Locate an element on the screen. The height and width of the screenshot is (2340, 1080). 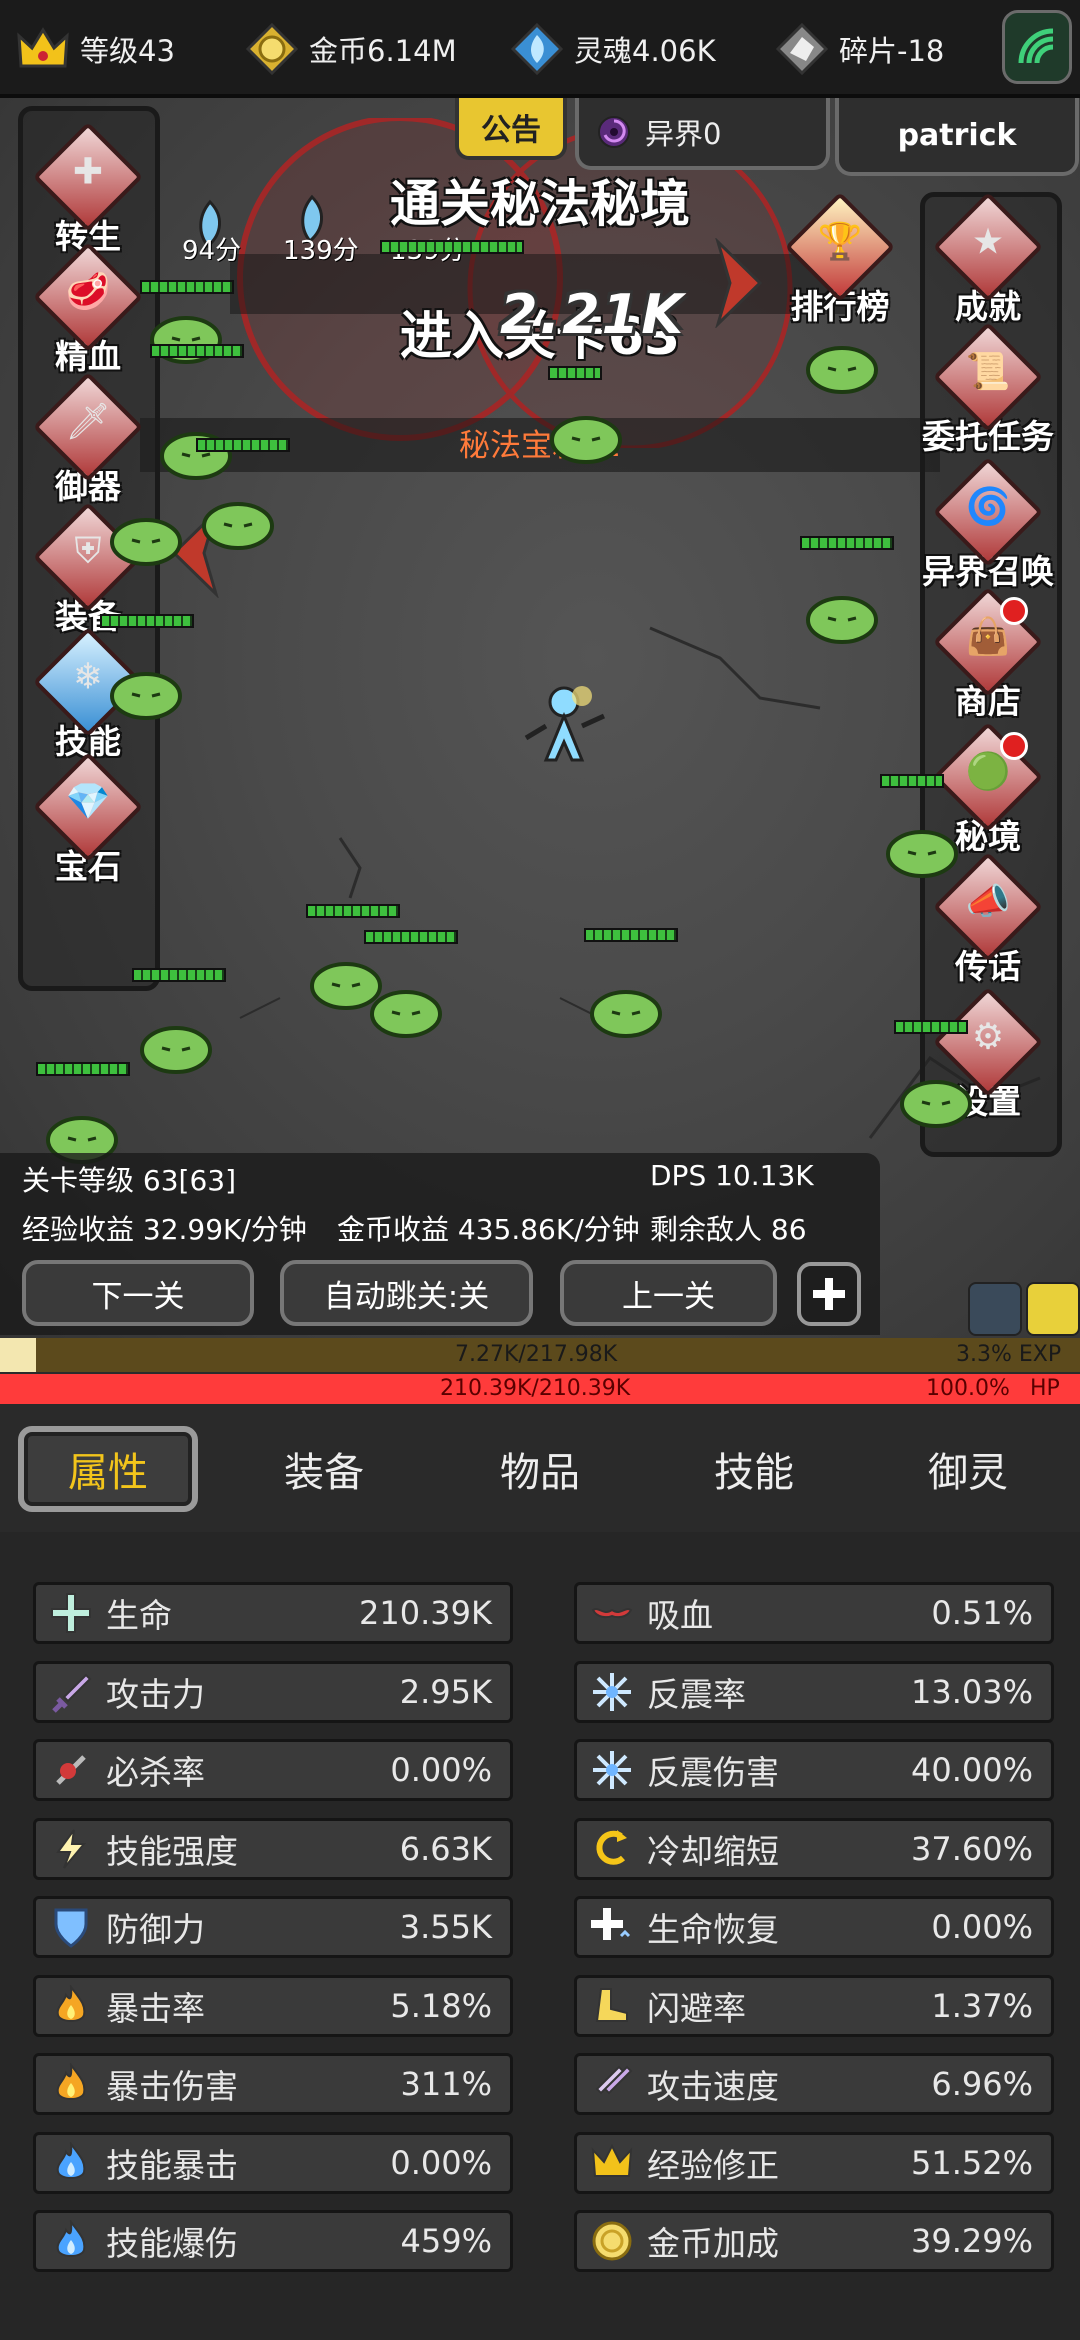
attribute-row: 金币加成 39.29% is located at coordinates (814, 2241).